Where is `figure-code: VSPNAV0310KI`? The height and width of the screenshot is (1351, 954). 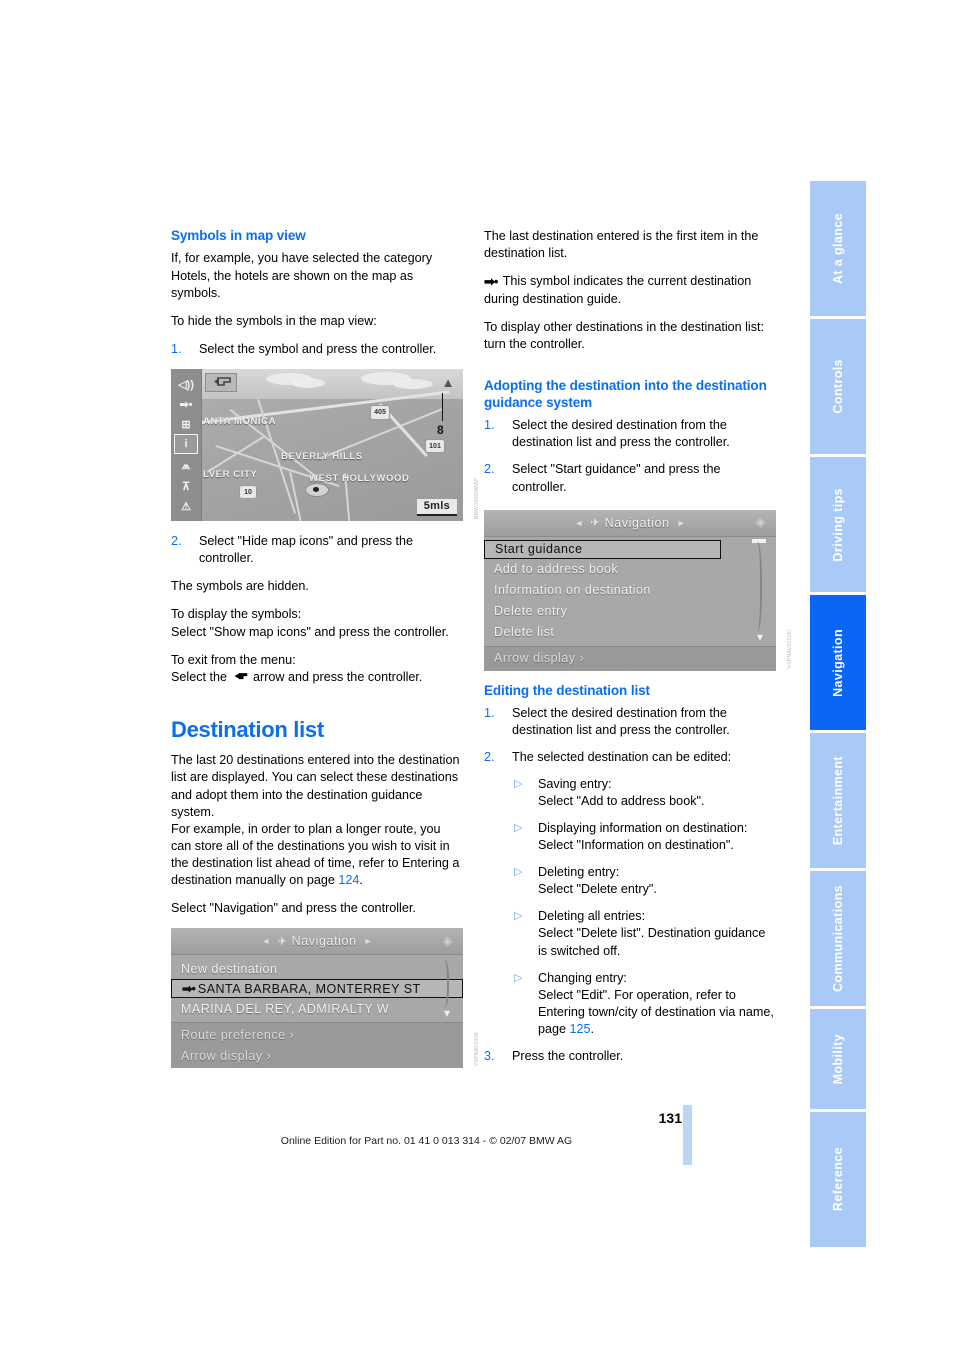 figure-code: VSPNAV0310KI is located at coordinates (790, 649).